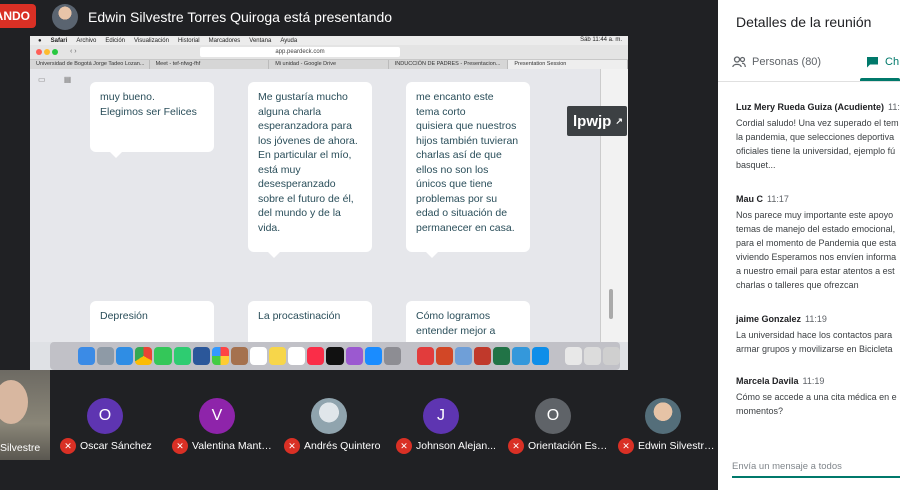 The height and width of the screenshot is (490, 900). What do you see at coordinates (87, 356) in the screenshot?
I see `finder-icon` at bounding box center [87, 356].